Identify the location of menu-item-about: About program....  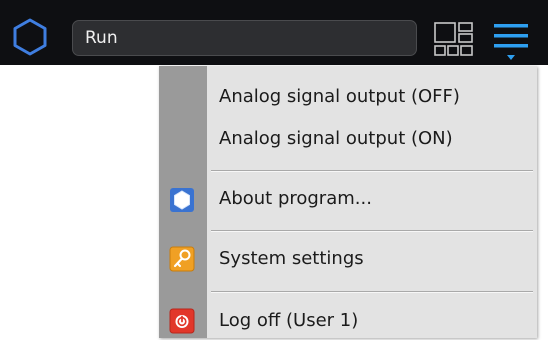
(372, 198).